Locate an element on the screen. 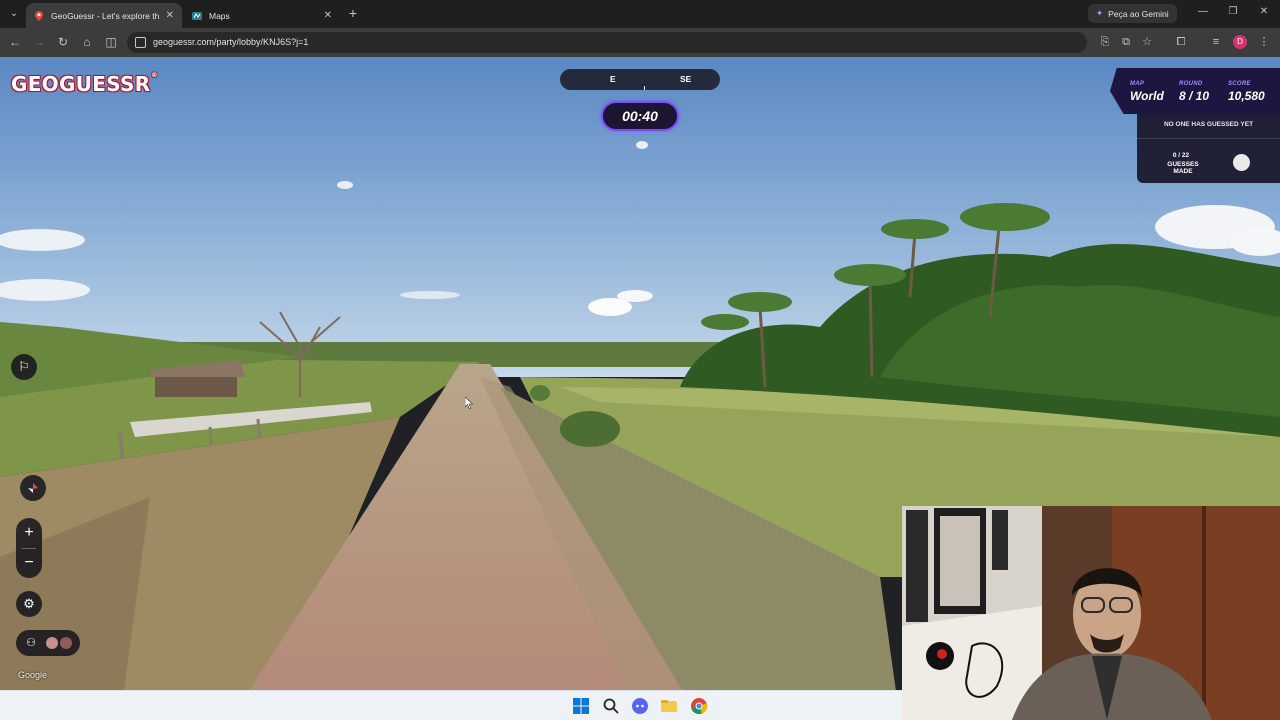 Image resolution: width=1280 pixels, height=720 pixels. gemini-sparkle-icon: ✦ is located at coordinates (1100, 13).